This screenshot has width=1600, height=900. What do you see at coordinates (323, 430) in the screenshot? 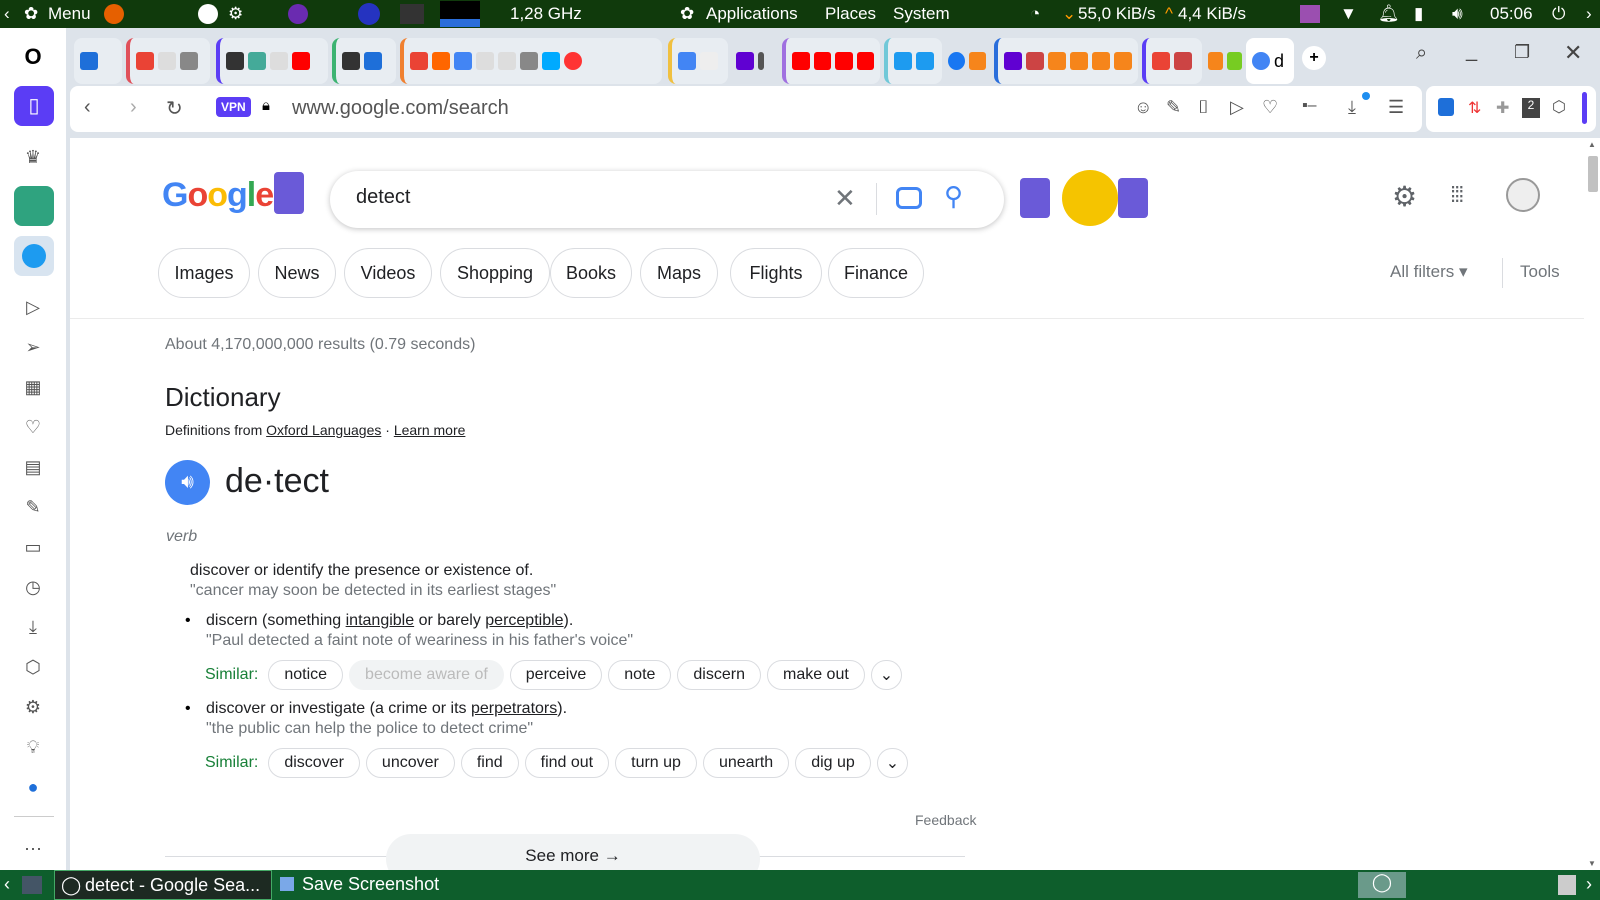
I see `oxford-languages-link: Oxford Languages` at bounding box center [323, 430].